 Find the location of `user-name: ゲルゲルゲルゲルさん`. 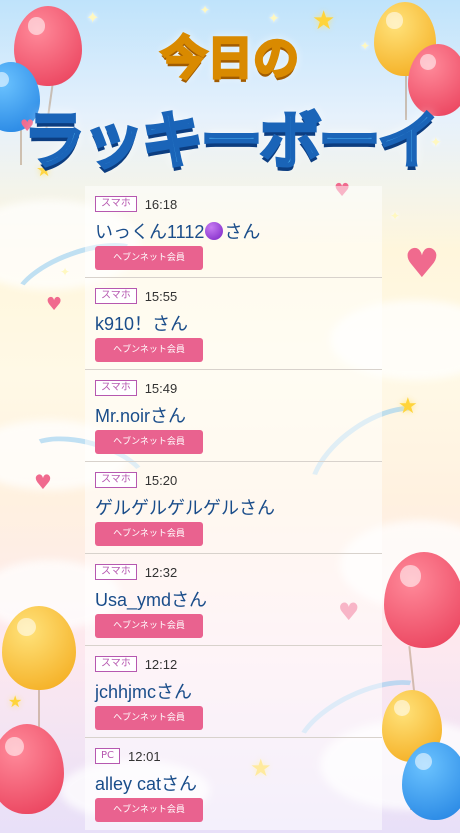

user-name: ゲルゲルゲルゲルさん is located at coordinates (185, 507).